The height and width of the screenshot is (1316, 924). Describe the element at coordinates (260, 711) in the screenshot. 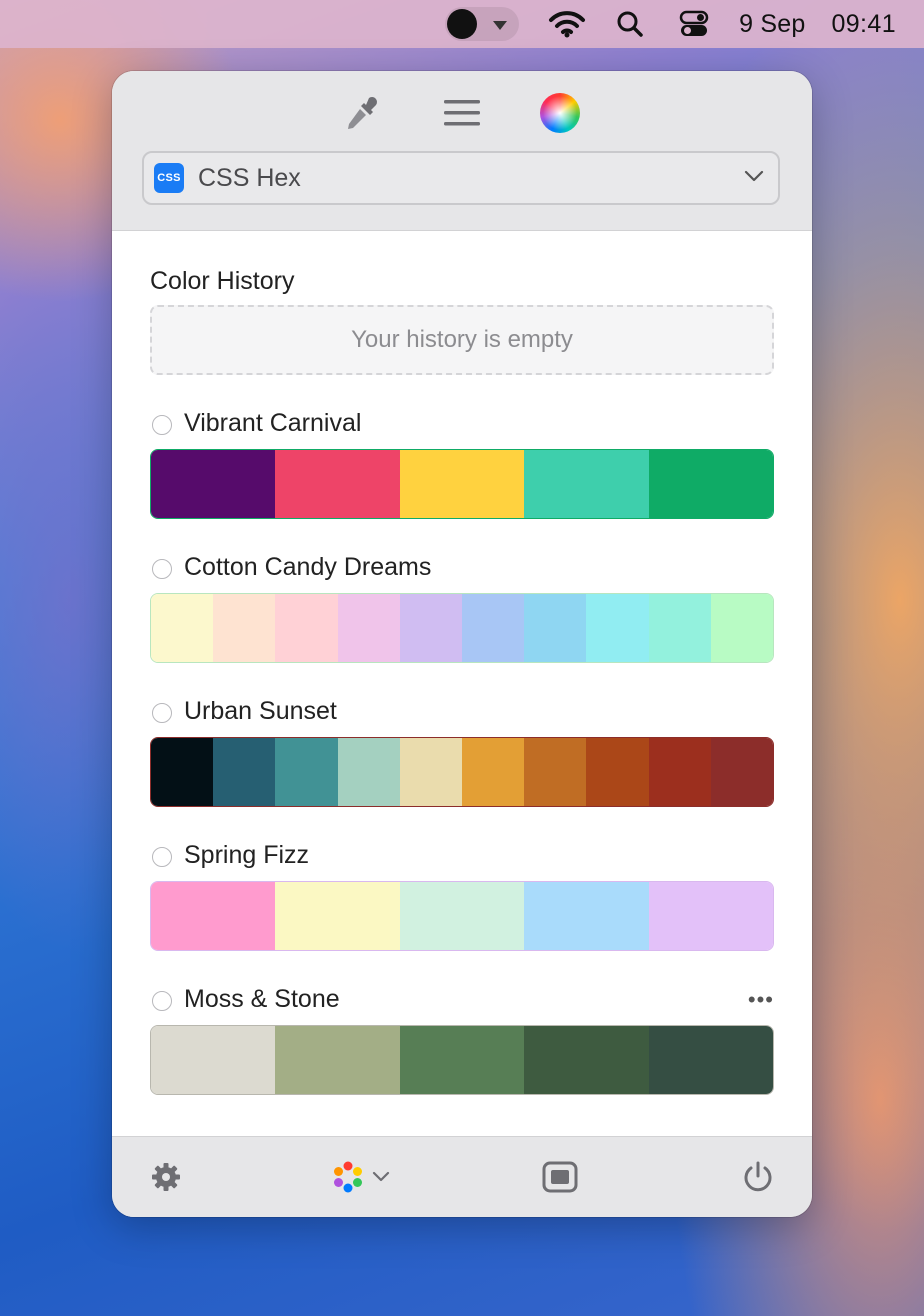

I see `palette-name: Urban Sunset` at that location.